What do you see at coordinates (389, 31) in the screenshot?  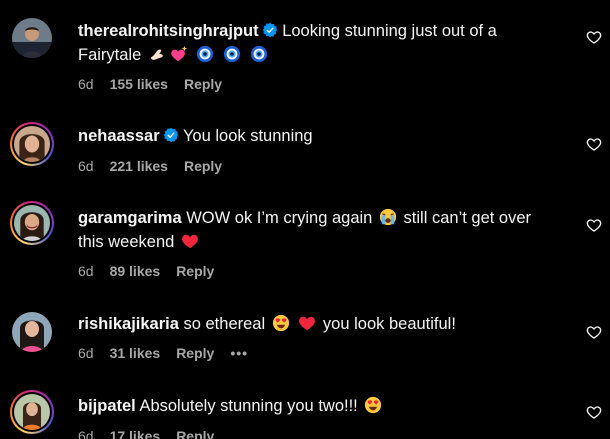 I see `comment-text: Looking stunning just out of a` at bounding box center [389, 31].